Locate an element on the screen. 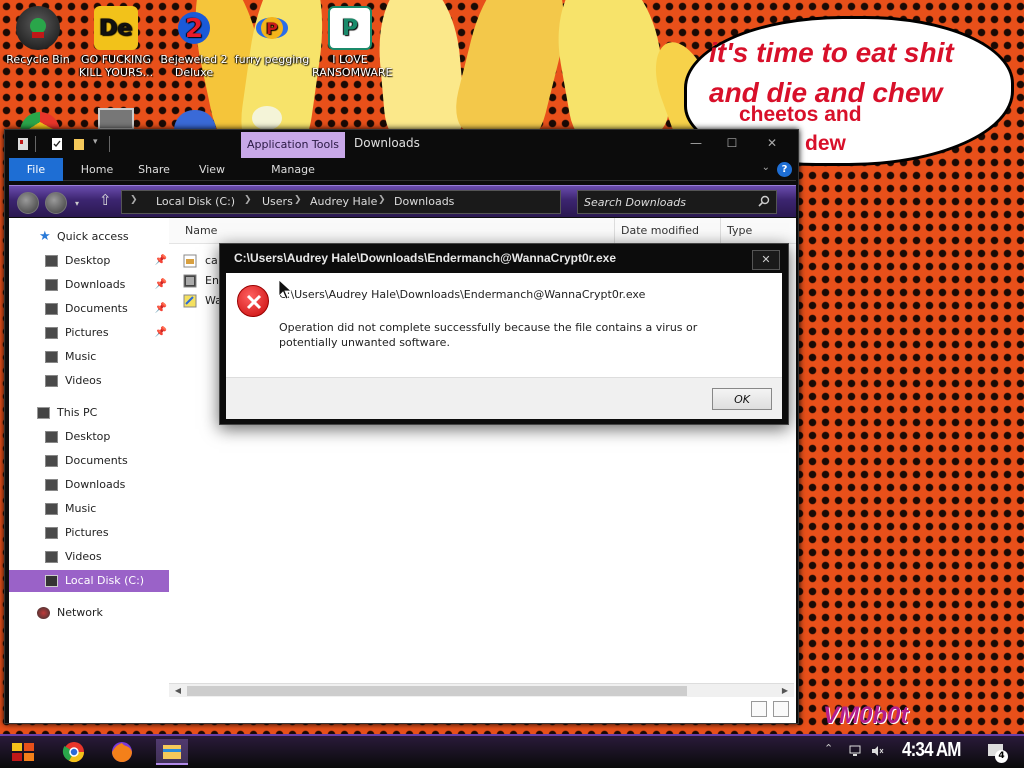 The image size is (1024, 768). breadcrumb-item: Audrey Hale is located at coordinates (343, 201).